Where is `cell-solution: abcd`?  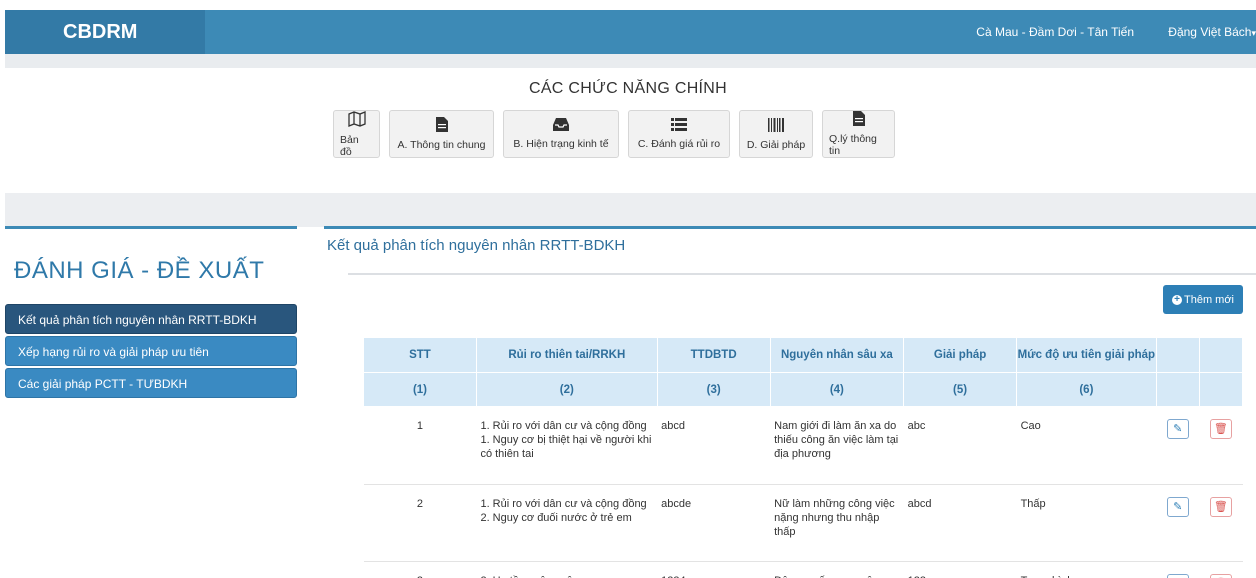 cell-solution: abcd is located at coordinates (960, 523).